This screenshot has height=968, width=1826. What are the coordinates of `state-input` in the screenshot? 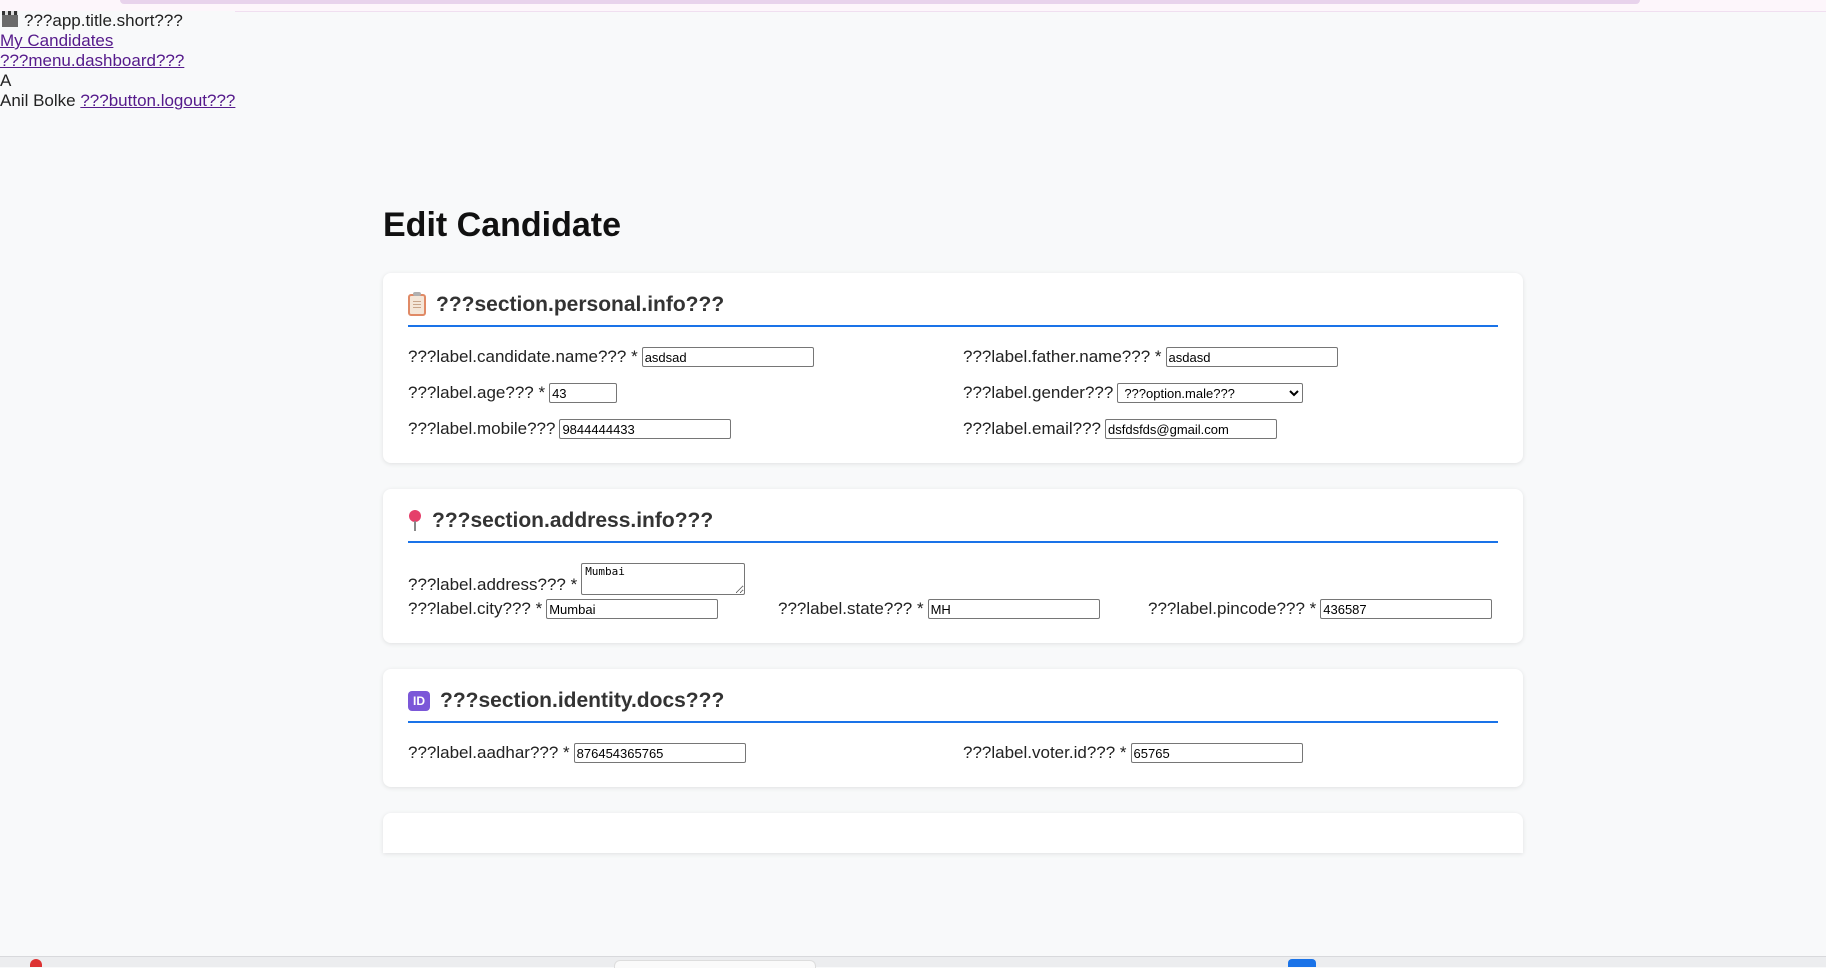 It's located at (1013, 609).